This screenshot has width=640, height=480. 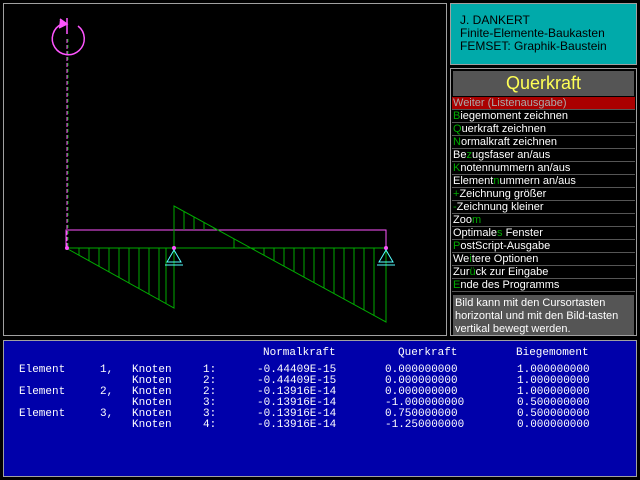 I want to click on menu-item: Weiter (Listenausgabe), so click(x=543, y=103).